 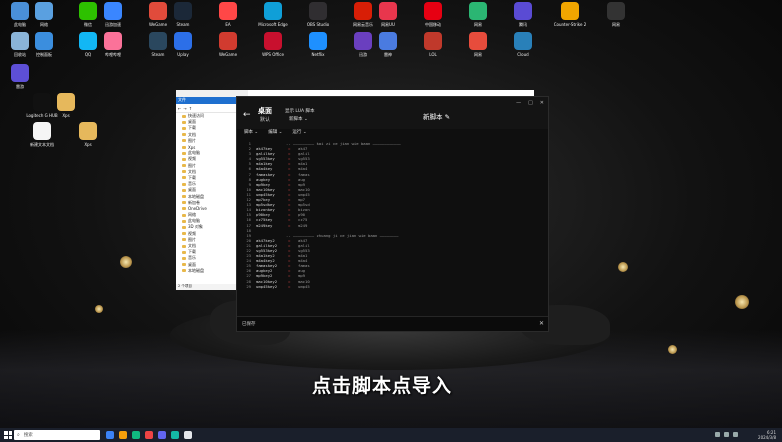 What do you see at coordinates (183, 14) in the screenshot?
I see `desktop-icon: Steam` at bounding box center [183, 14].